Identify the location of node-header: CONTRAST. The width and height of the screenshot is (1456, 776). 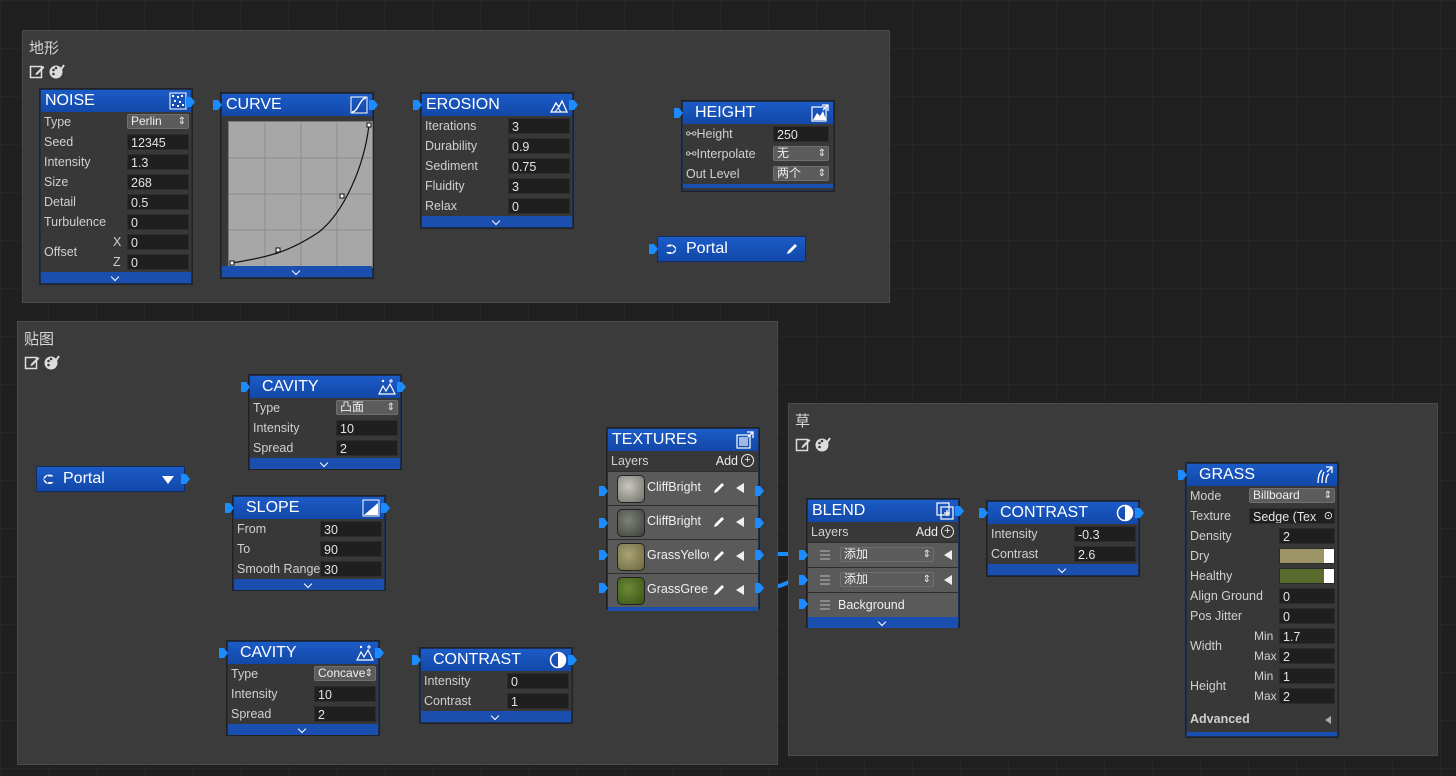
(496, 660).